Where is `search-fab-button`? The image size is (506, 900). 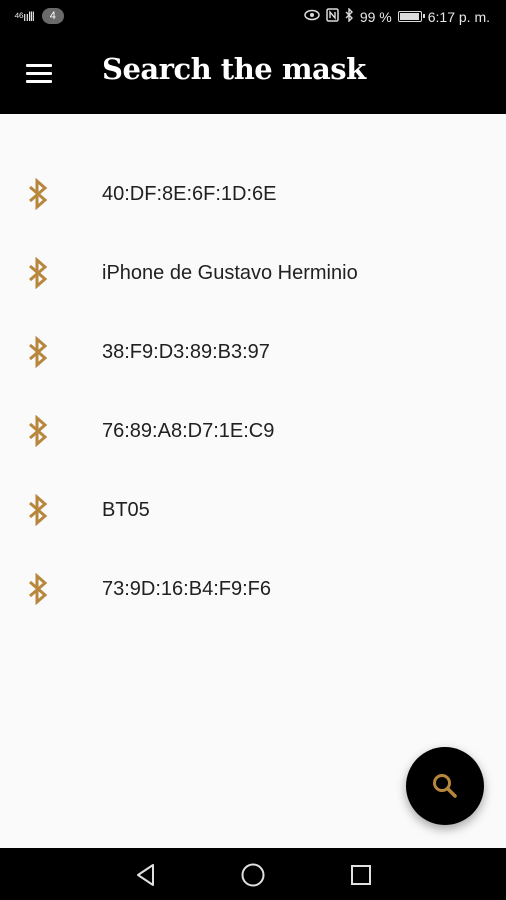 search-fab-button is located at coordinates (445, 786).